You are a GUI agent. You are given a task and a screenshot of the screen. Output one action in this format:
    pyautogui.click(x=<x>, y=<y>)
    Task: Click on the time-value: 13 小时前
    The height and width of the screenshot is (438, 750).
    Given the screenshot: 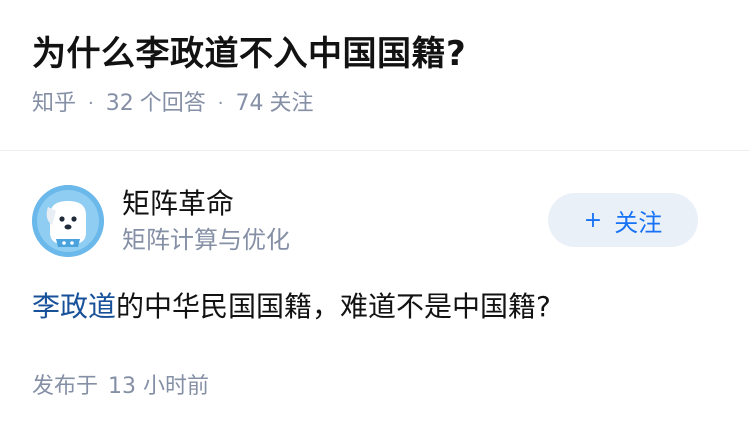 What is the action you would take?
    pyautogui.click(x=159, y=386)
    